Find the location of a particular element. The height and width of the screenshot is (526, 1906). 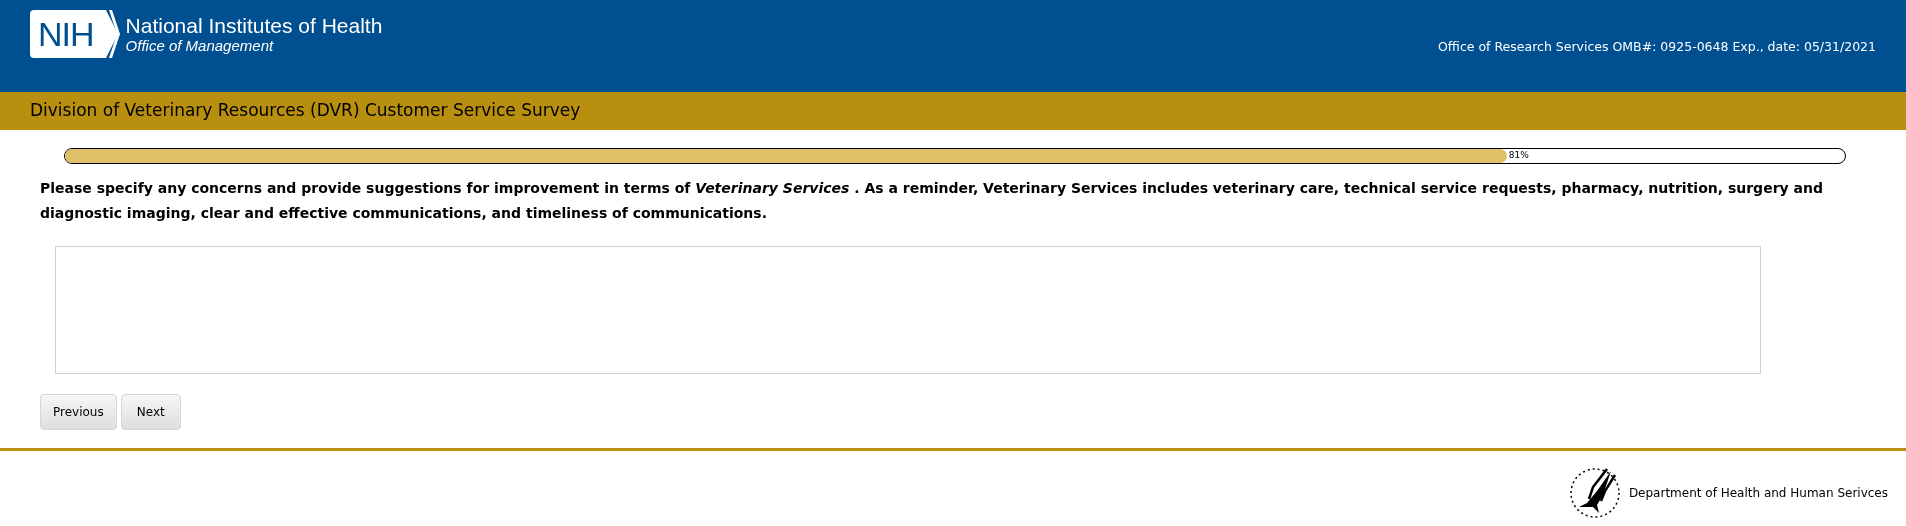

site-subtitle: Office of Management is located at coordinates (200, 46).